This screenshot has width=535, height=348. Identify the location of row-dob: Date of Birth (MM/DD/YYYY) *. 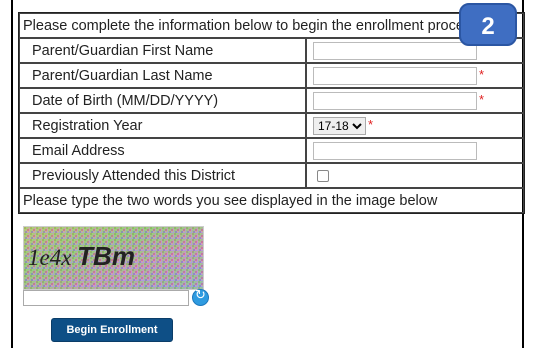
(271, 100).